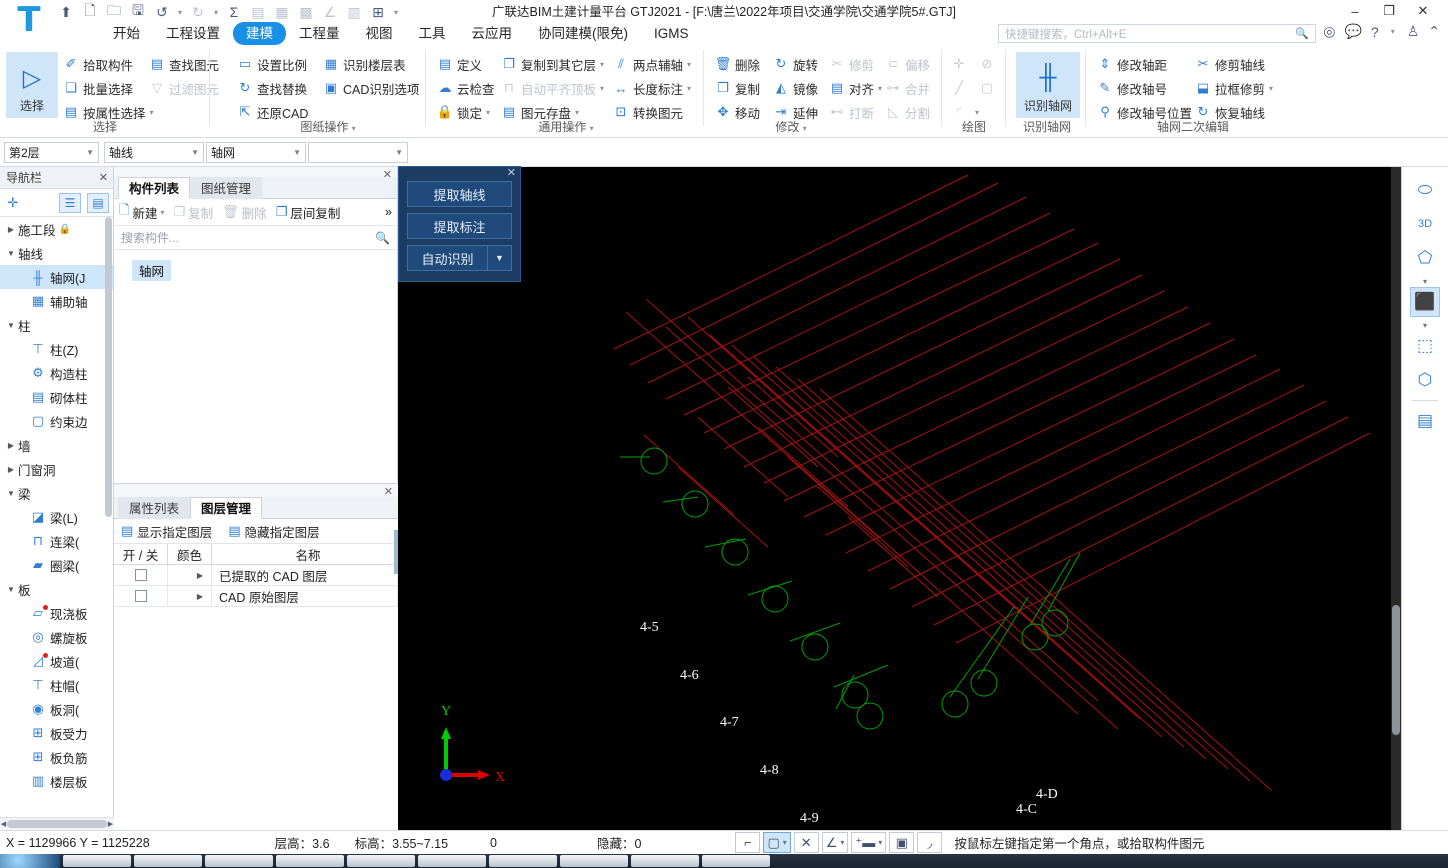 Image resolution: width=1448 pixels, height=868 pixels. Describe the element at coordinates (108, 367) in the screenshot. I see `nav-vertical-scrollbar` at that location.